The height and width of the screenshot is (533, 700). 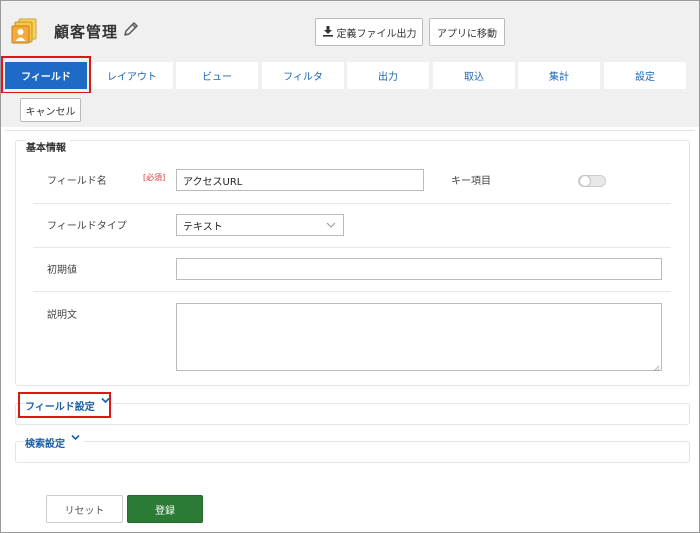 What do you see at coordinates (645, 75) in the screenshot?
I see `tab-settings: 設定` at bounding box center [645, 75].